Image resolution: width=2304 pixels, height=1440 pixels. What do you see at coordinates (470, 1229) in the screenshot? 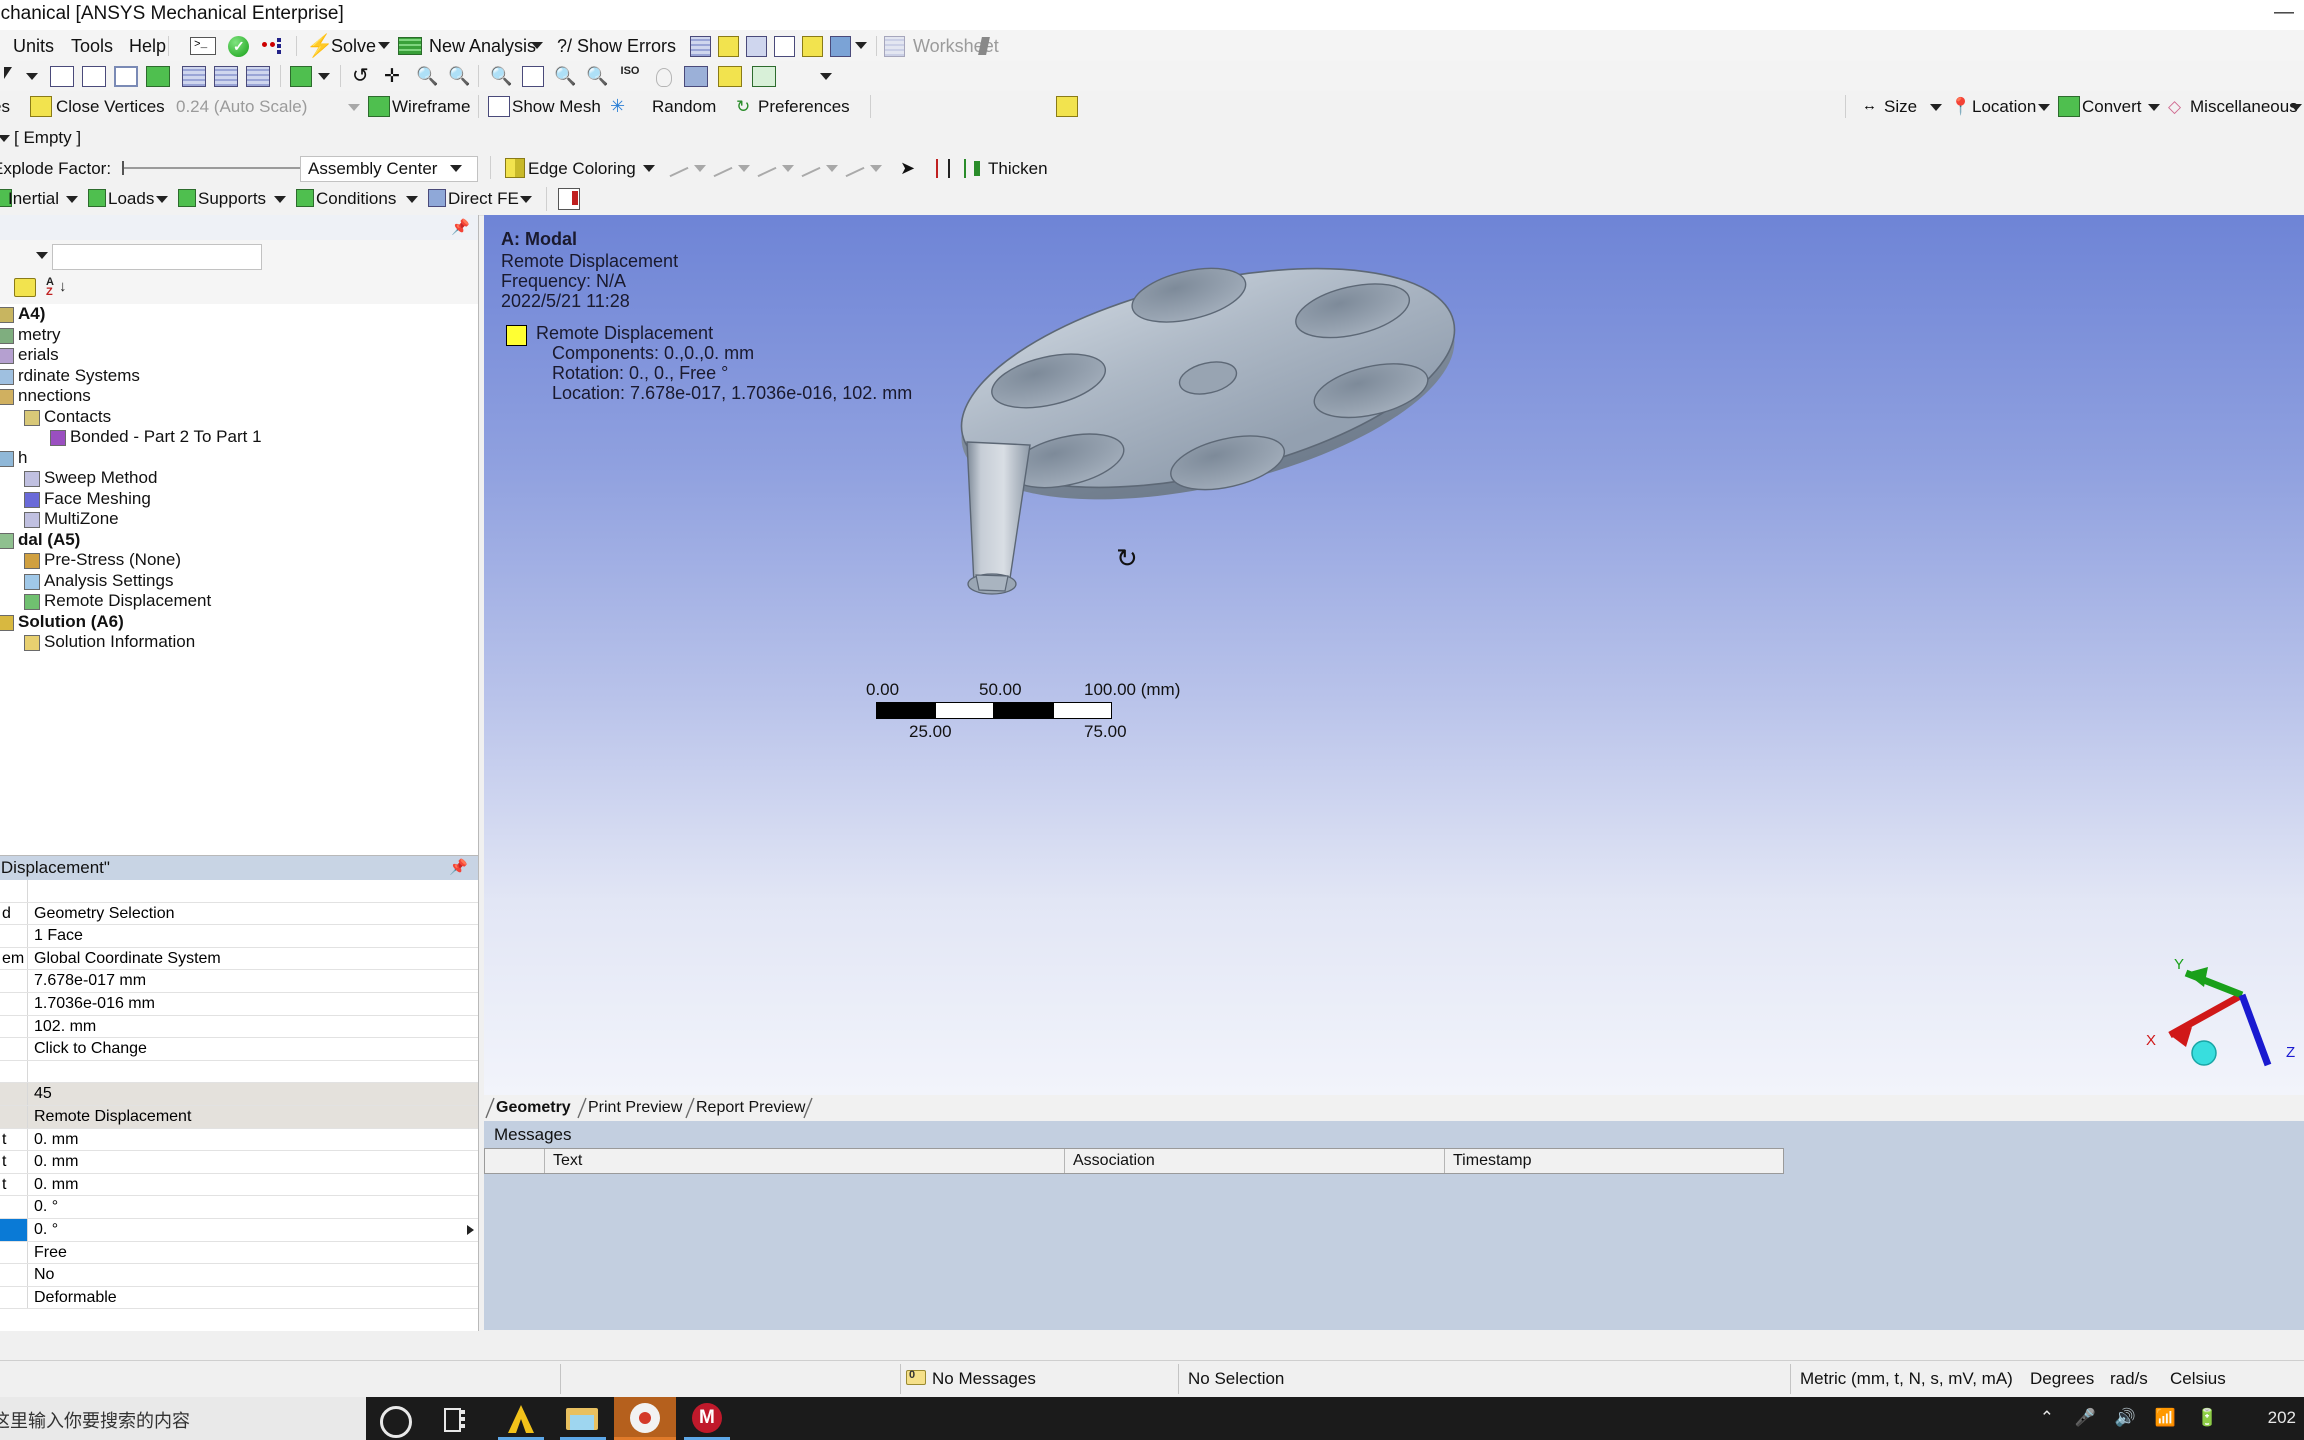
I see `details-row-expand-caret-icon` at bounding box center [470, 1229].